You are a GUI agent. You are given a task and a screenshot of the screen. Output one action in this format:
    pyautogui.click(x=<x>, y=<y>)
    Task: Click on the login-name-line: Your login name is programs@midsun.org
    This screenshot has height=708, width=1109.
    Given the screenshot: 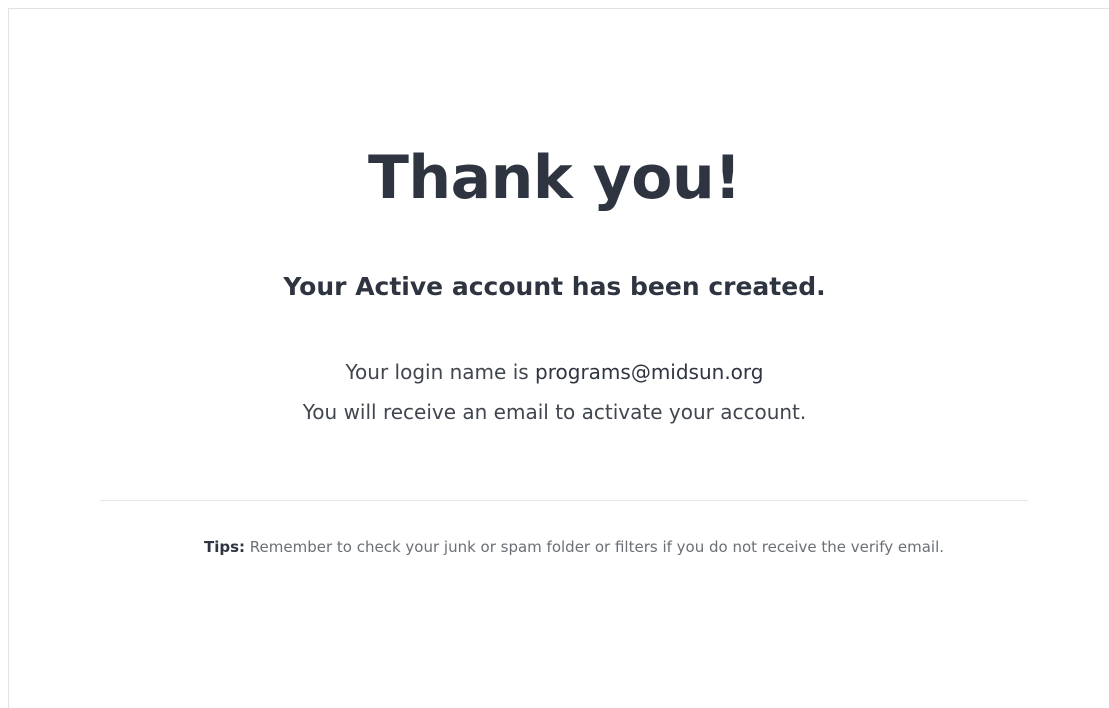 What is the action you would take?
    pyautogui.click(x=554, y=372)
    